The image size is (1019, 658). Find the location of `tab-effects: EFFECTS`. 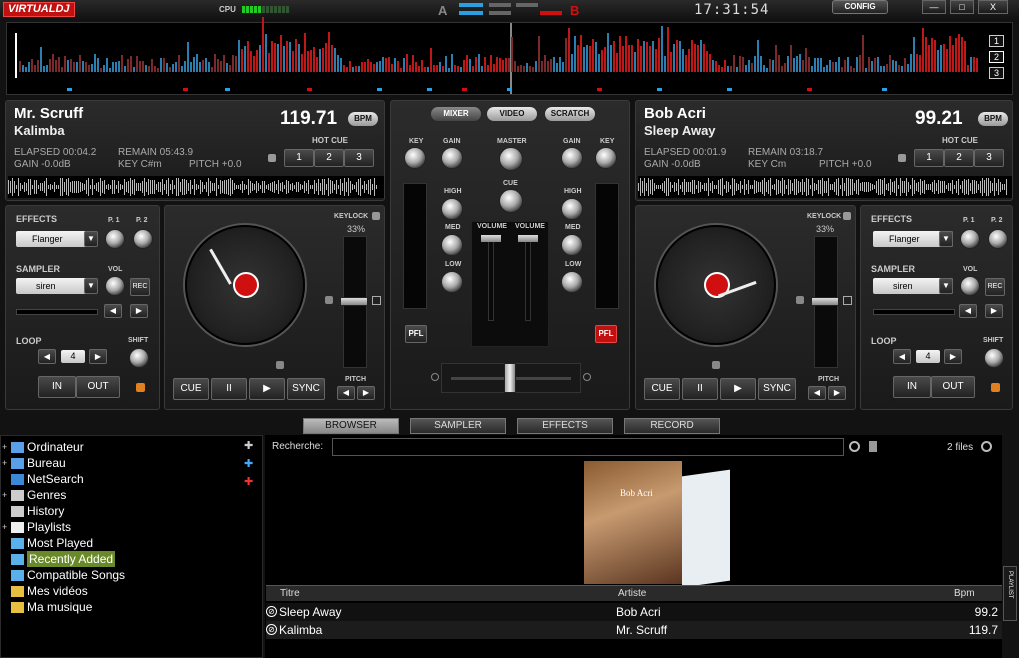

tab-effects: EFFECTS is located at coordinates (565, 426).